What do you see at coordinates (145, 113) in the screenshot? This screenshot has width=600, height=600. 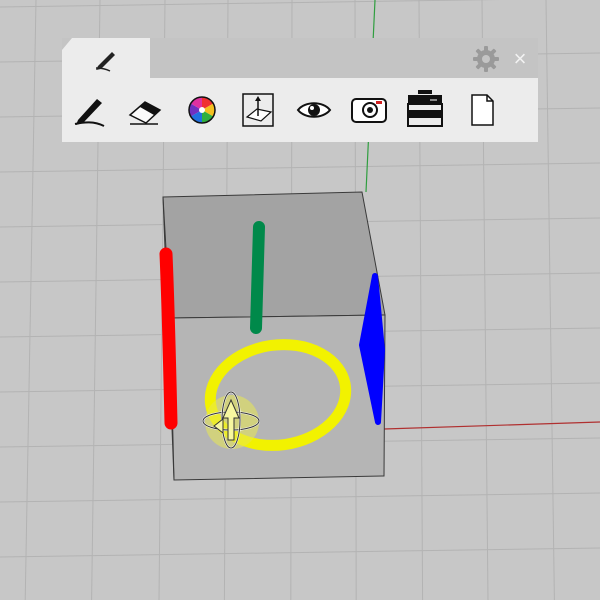 I see `eraser-icon` at bounding box center [145, 113].